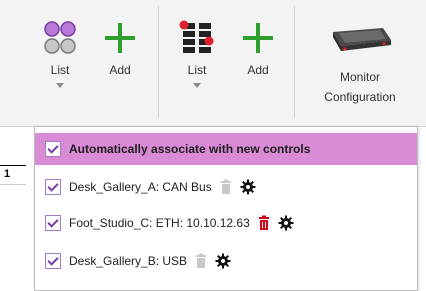  What do you see at coordinates (359, 77) in the screenshot?
I see `monitor-label-line1: Monitor` at bounding box center [359, 77].